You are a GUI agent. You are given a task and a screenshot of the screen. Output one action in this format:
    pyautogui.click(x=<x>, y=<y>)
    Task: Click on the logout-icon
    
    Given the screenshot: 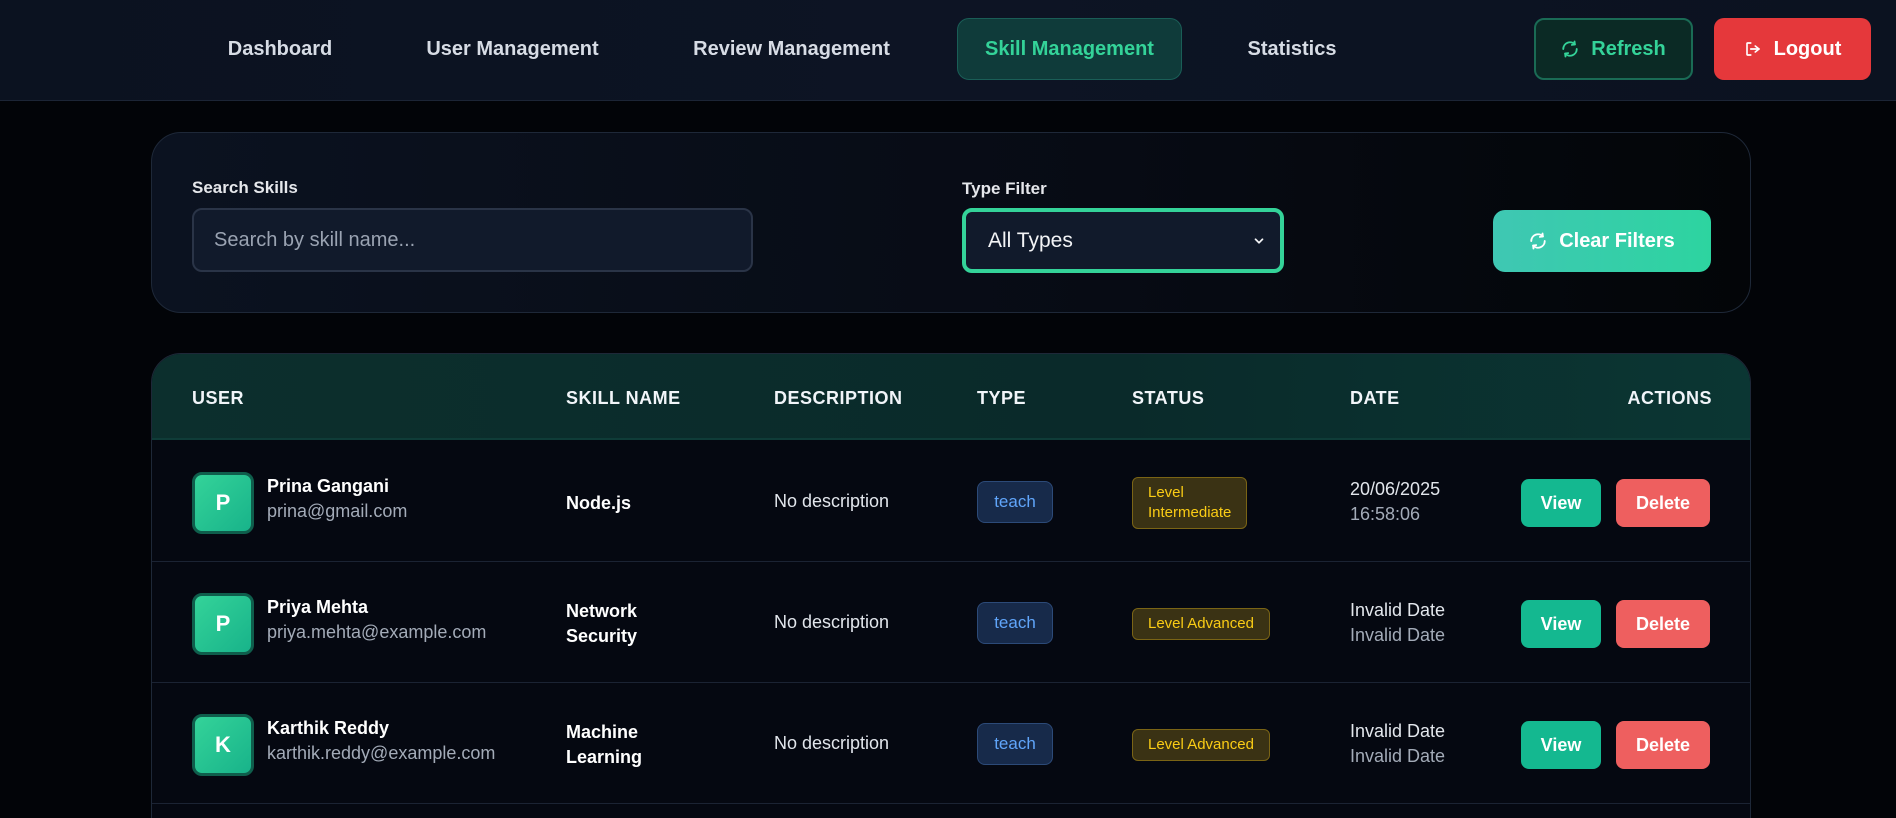 What is the action you would take?
    pyautogui.click(x=1752, y=49)
    